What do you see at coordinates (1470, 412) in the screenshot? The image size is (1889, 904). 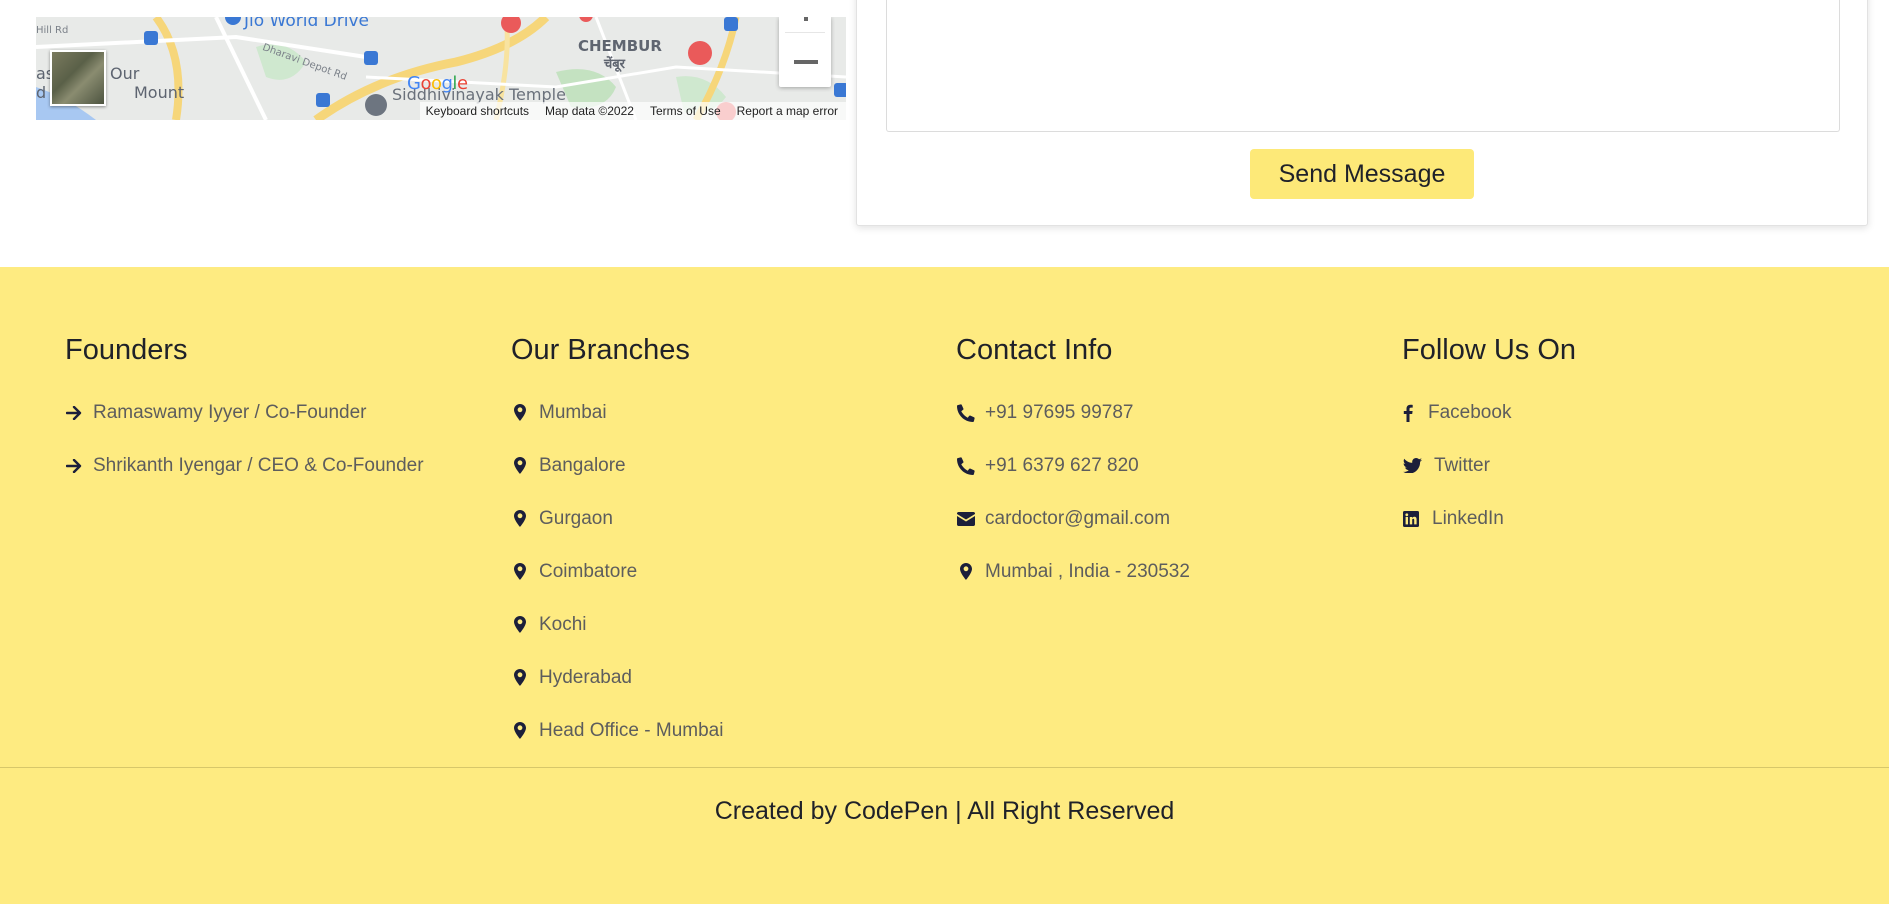 I see `facebook-label: Facebook` at bounding box center [1470, 412].